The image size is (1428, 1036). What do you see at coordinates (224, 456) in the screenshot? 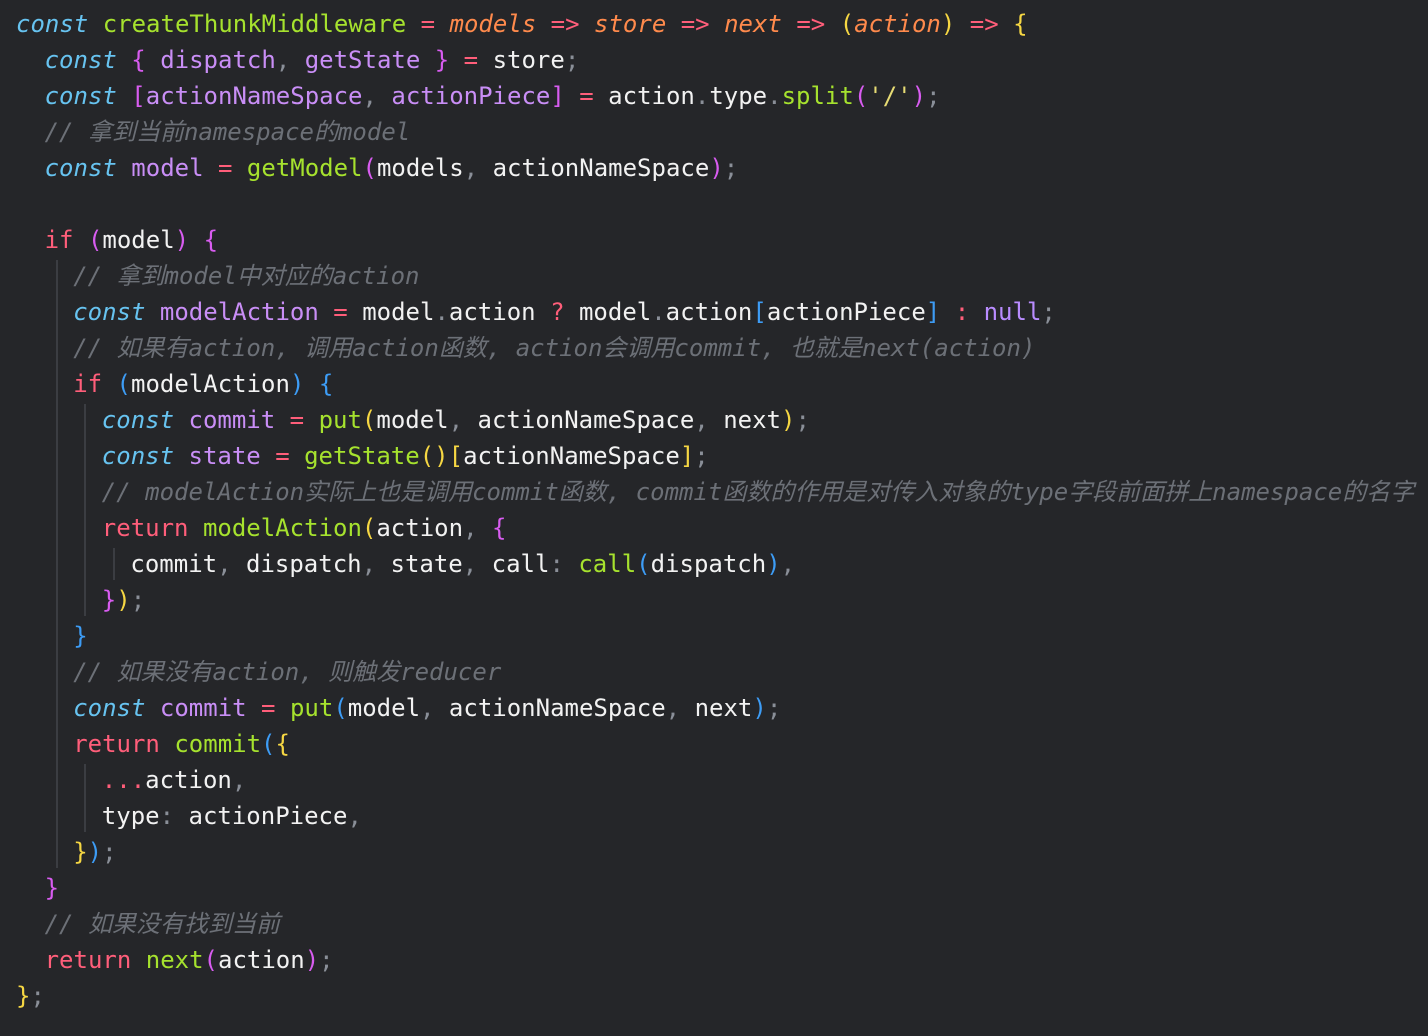
I see `code-token-var: state` at bounding box center [224, 456].